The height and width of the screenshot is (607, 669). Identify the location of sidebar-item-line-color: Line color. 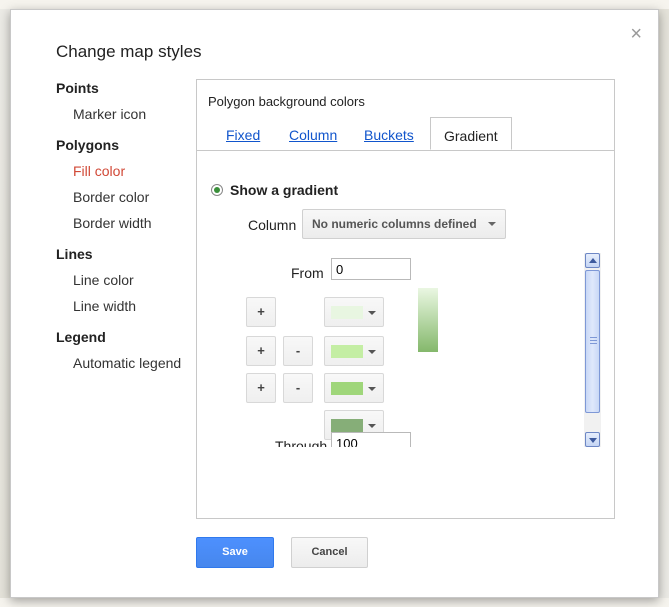
(126, 284).